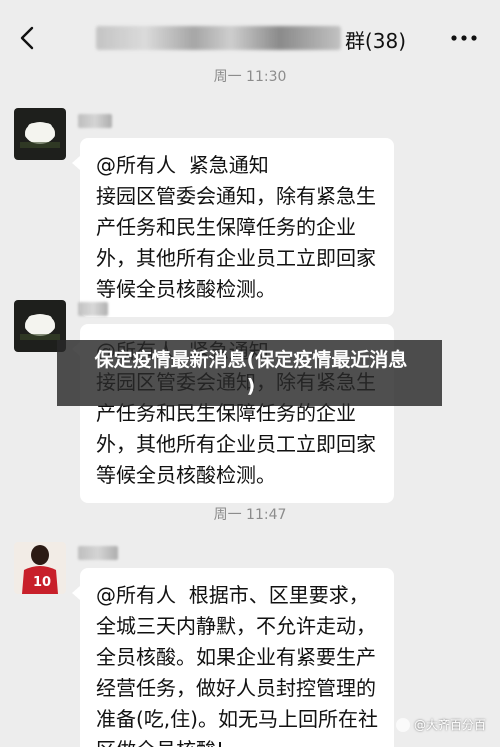  I want to click on watermark-logo-icon, so click(402, 724).